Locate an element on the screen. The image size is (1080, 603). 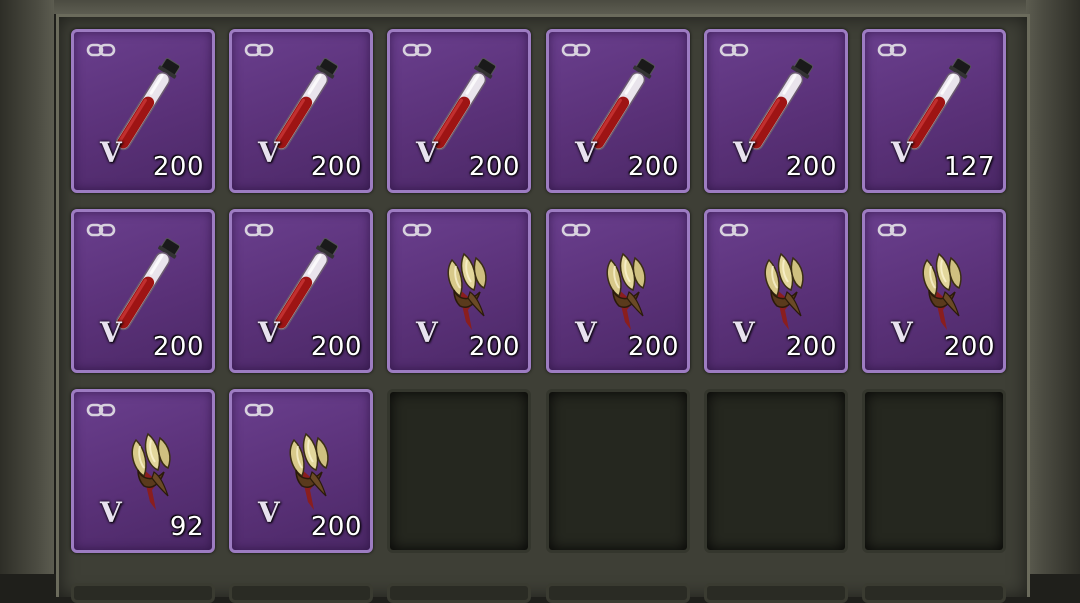
inventory-slot-blood-vial: V 127 is located at coordinates (934, 111).